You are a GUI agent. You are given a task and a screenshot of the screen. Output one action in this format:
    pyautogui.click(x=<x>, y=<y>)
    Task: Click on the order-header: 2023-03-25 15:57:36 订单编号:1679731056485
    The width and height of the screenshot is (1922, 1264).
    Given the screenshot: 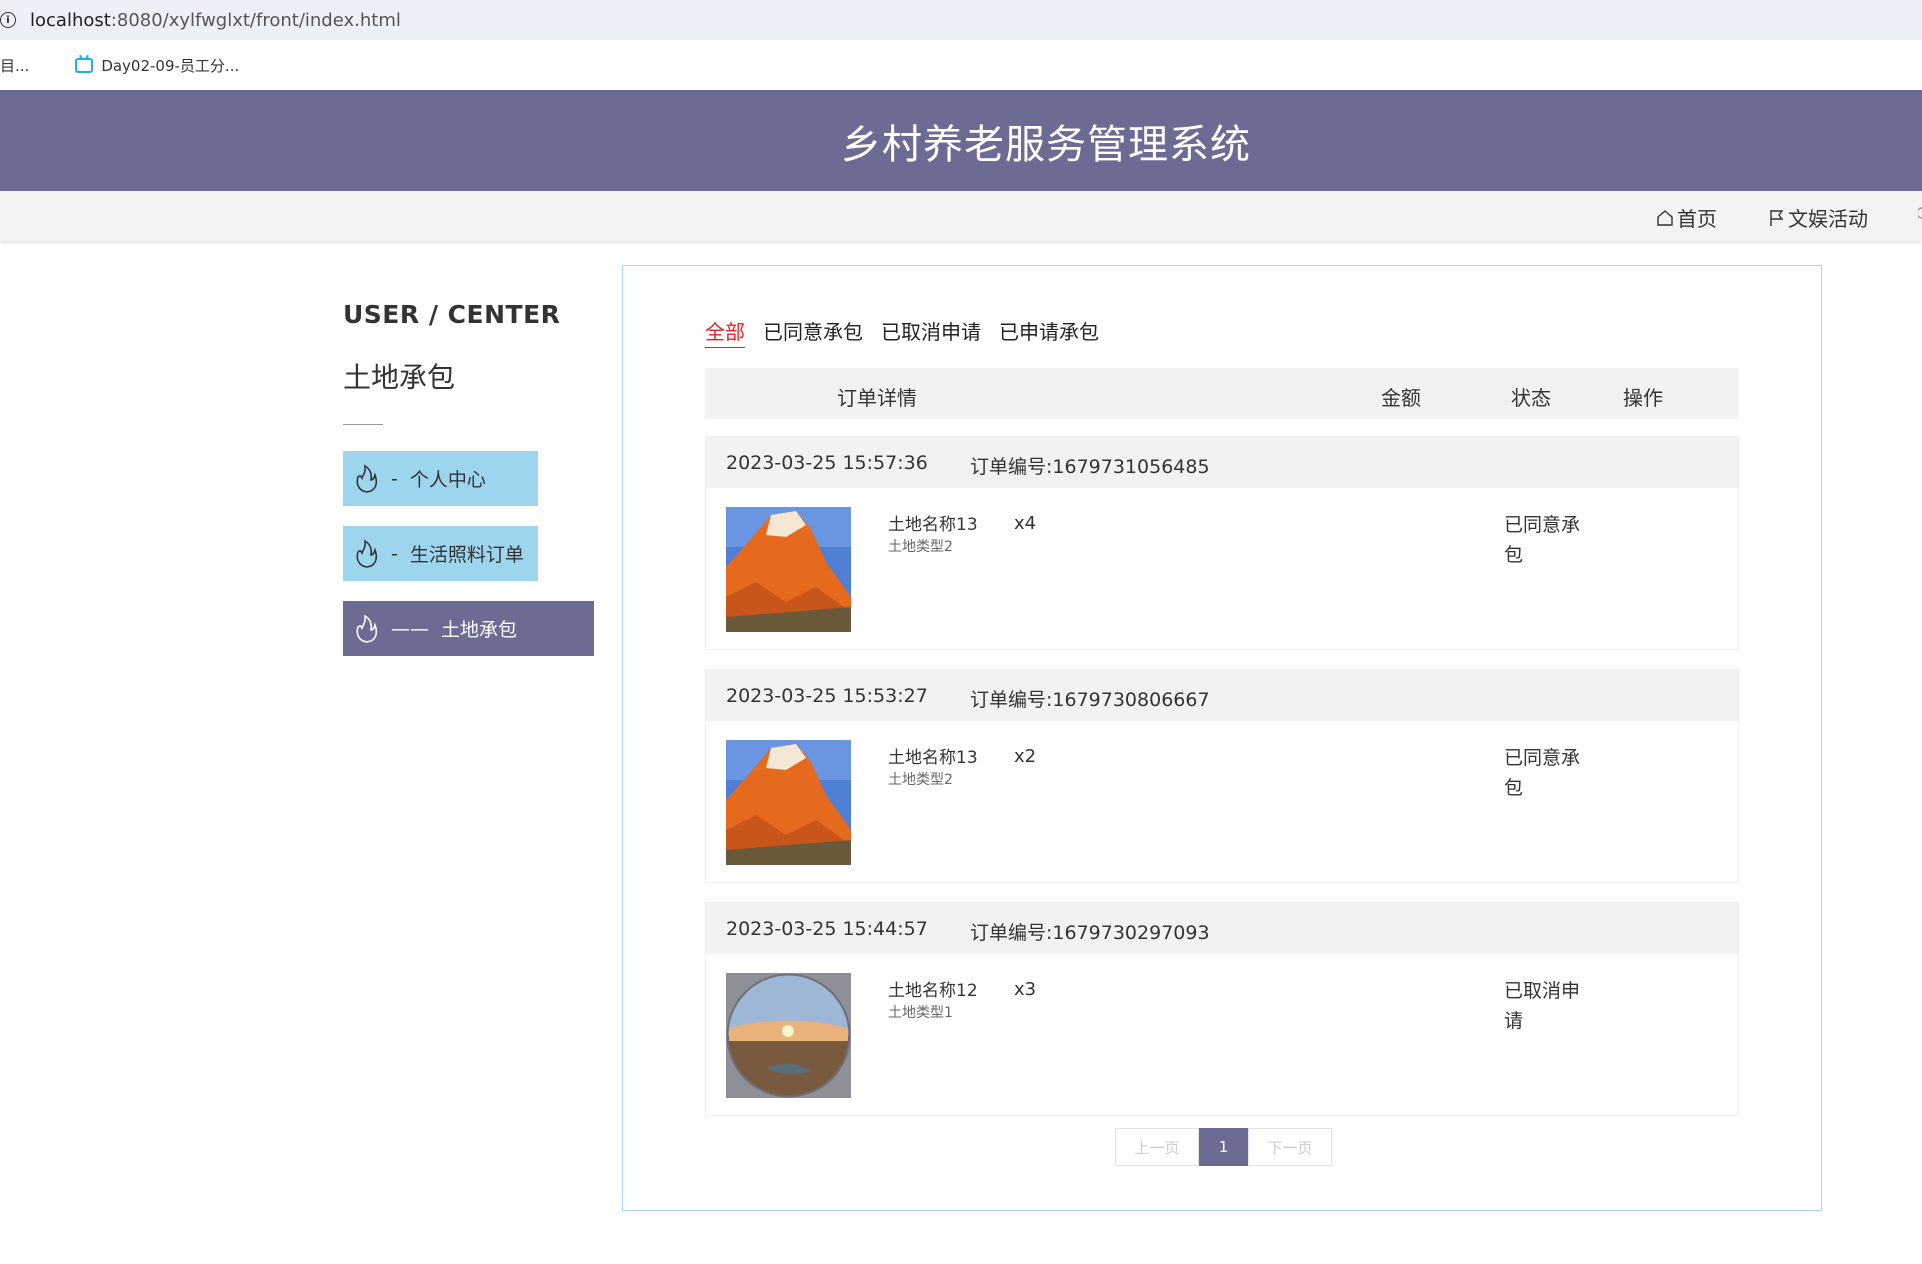 What is the action you would take?
    pyautogui.click(x=1222, y=462)
    